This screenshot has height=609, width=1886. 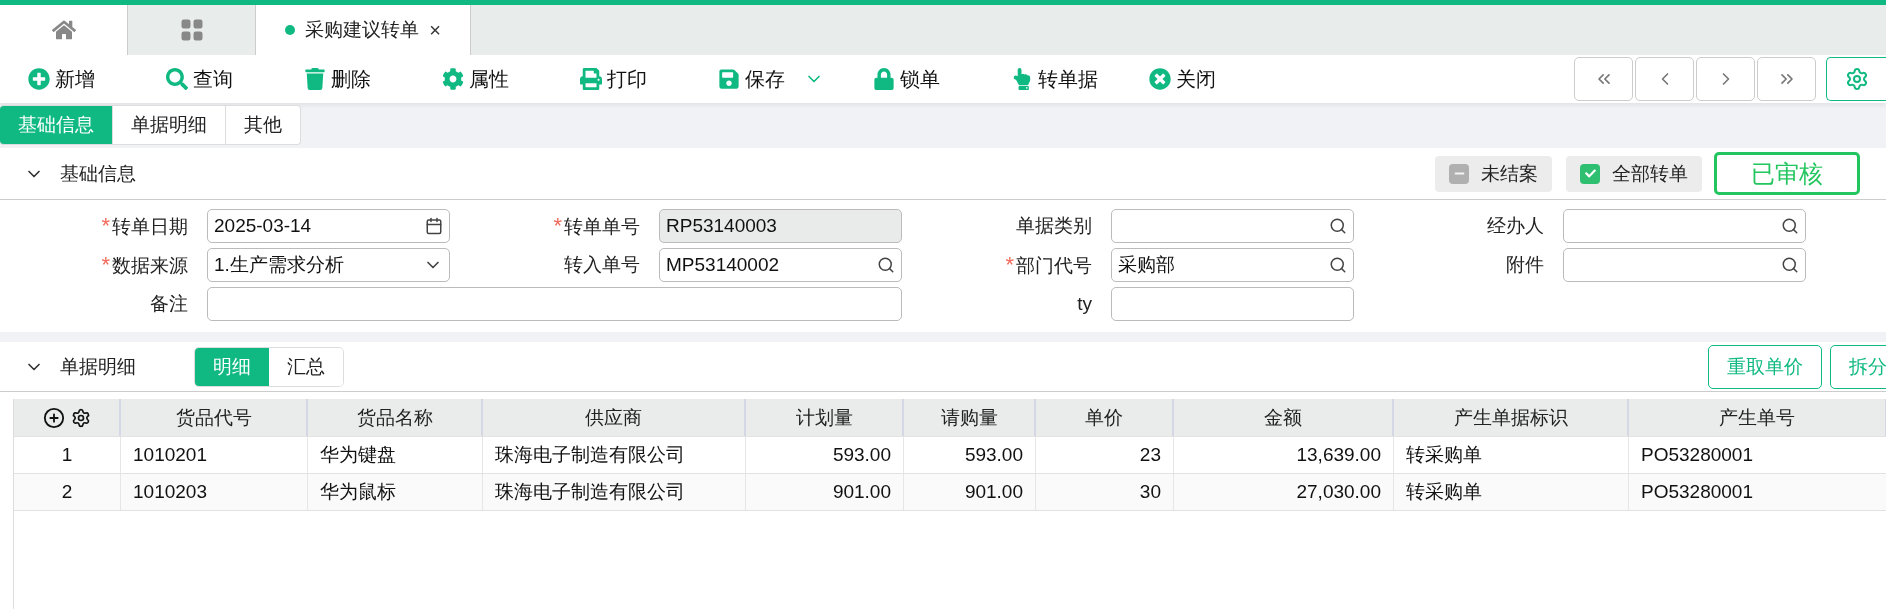 What do you see at coordinates (434, 226) in the screenshot?
I see `calendar-icon` at bounding box center [434, 226].